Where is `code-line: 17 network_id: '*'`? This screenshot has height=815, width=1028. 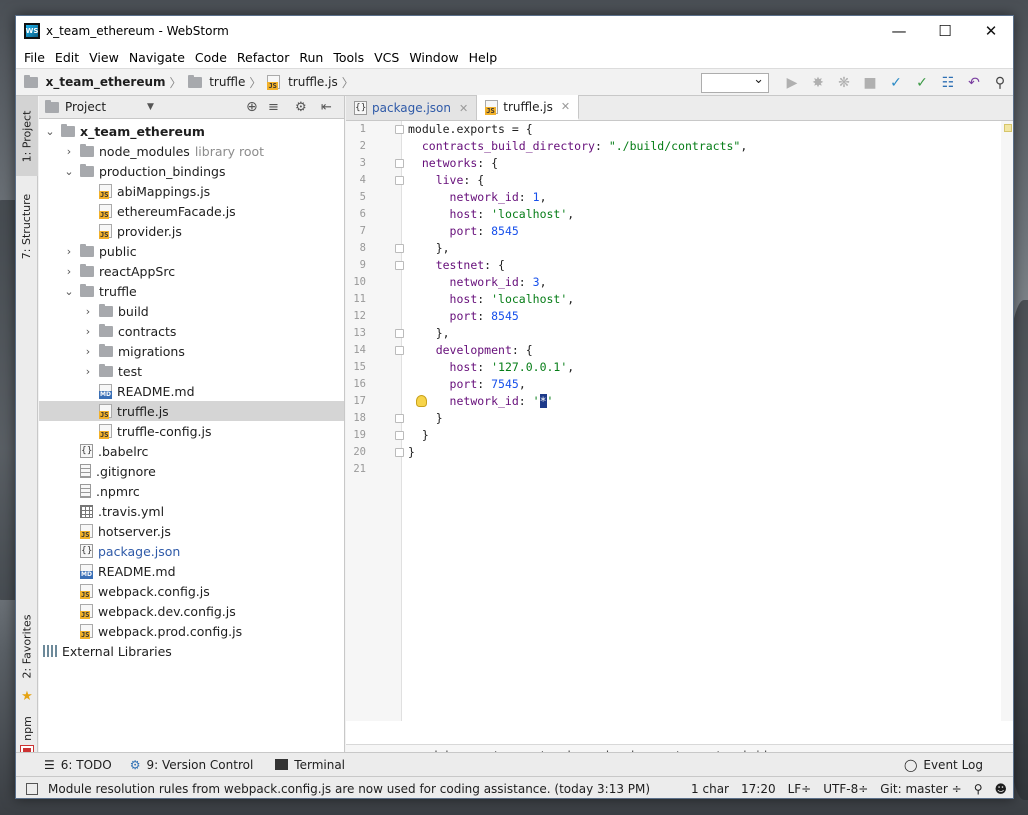 code-line: 17 network_id: '*' is located at coordinates (679, 401).